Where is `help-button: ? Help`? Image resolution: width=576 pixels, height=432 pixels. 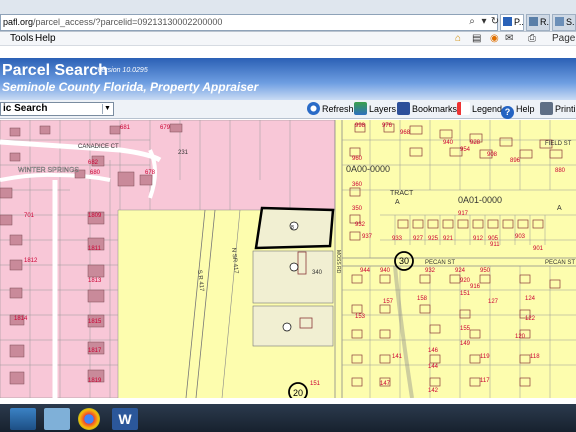
help-button: ? Help is located at coordinates (518, 110).